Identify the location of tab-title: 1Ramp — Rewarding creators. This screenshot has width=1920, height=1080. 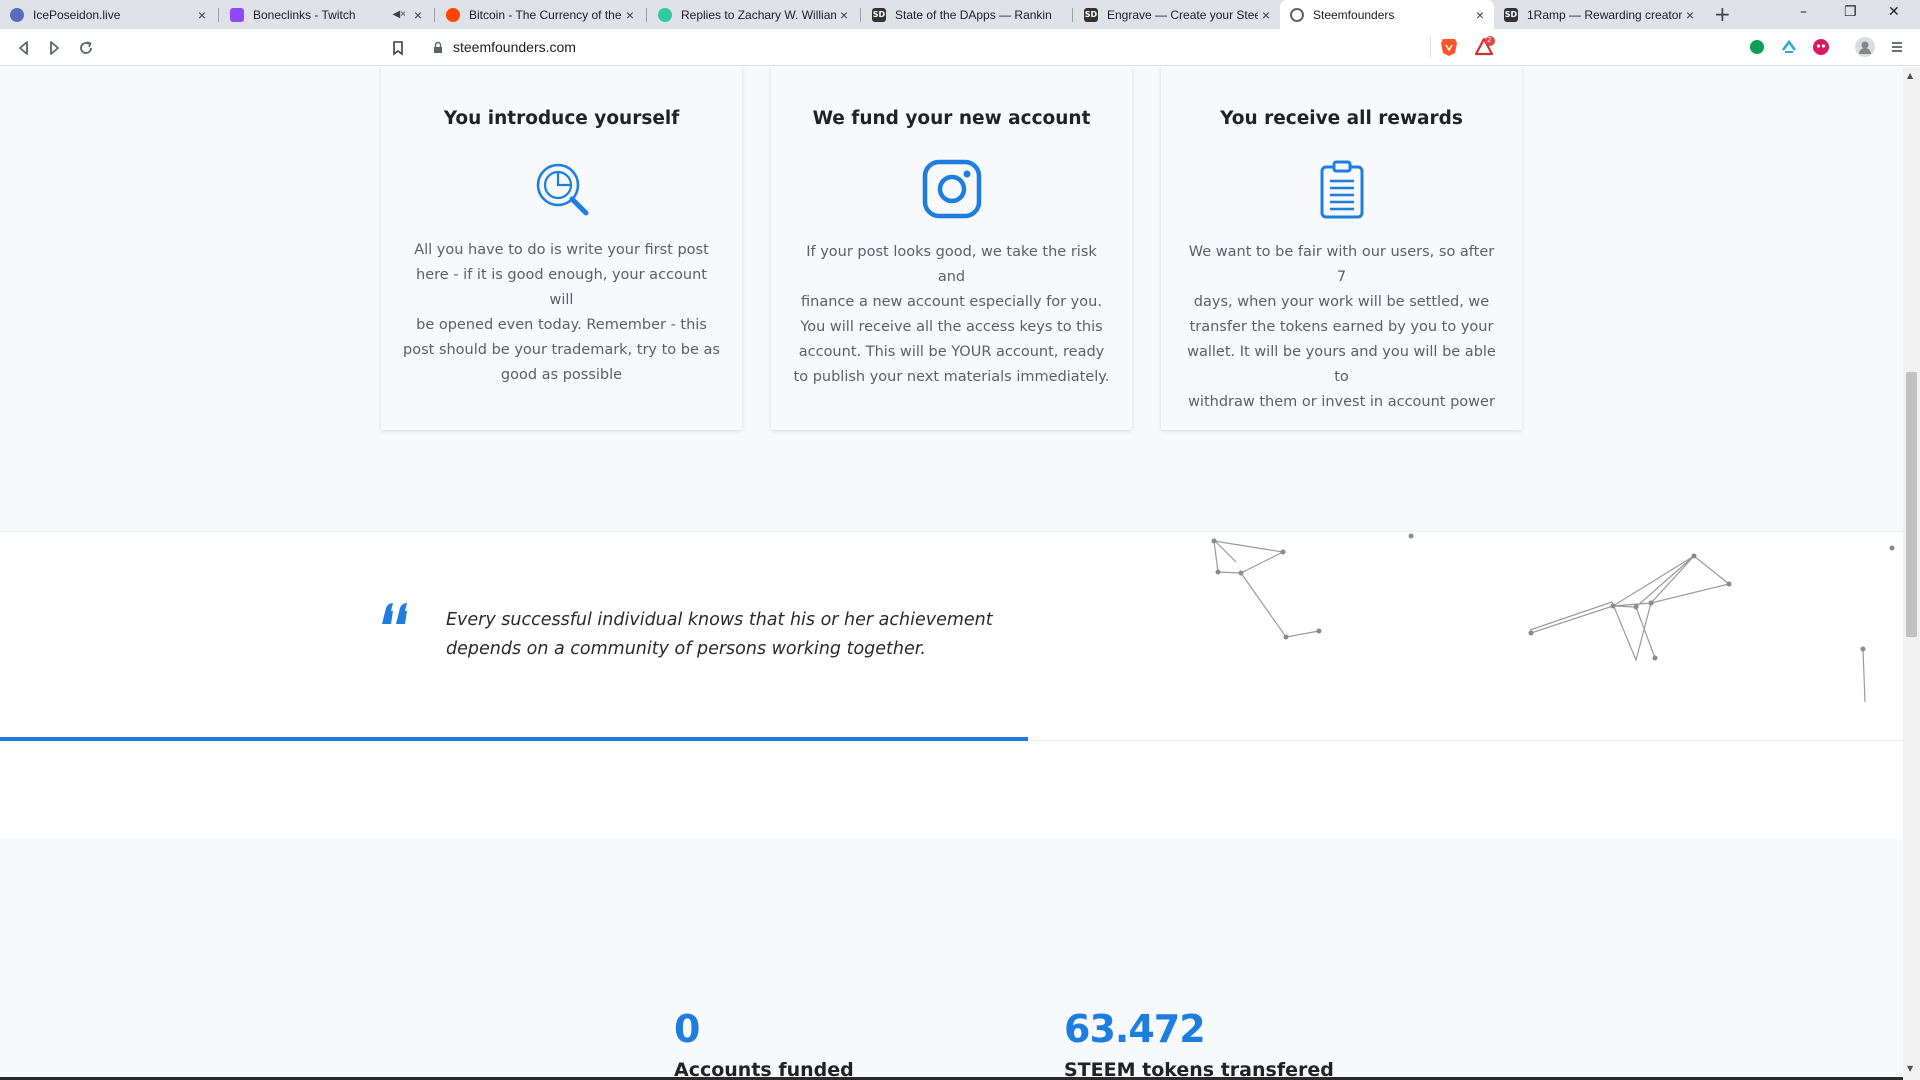
(1604, 14).